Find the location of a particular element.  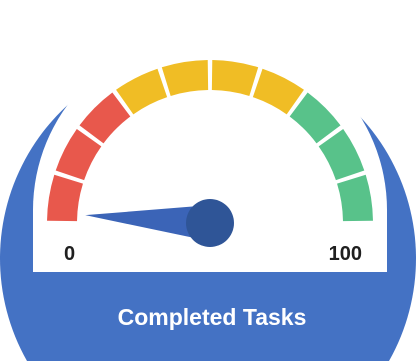

max-label: 100 is located at coordinates (345, 254).